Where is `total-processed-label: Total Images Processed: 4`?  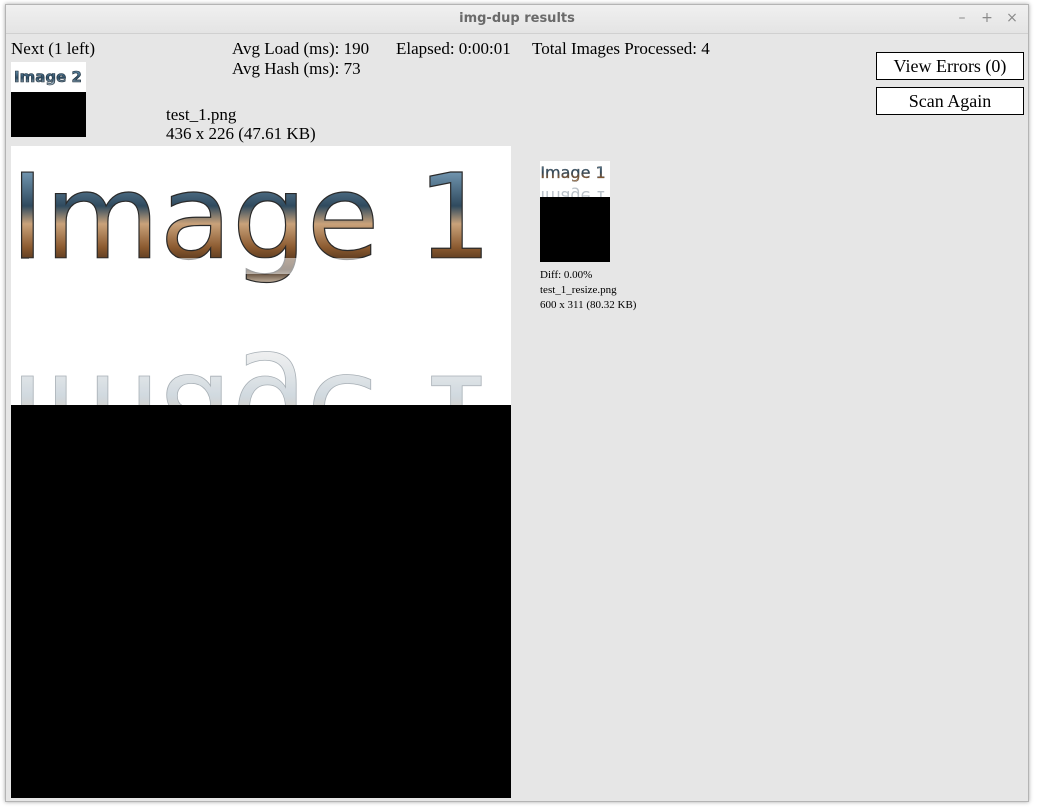
total-processed-label: Total Images Processed: 4 is located at coordinates (621, 48).